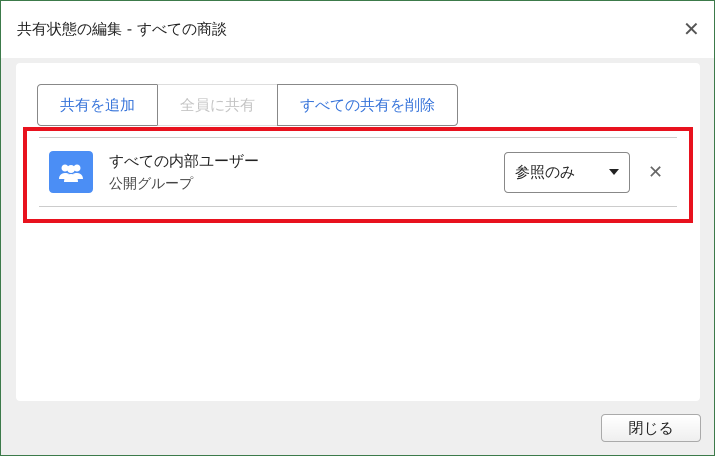 The image size is (715, 456). I want to click on close-button: ✕, so click(691, 29).